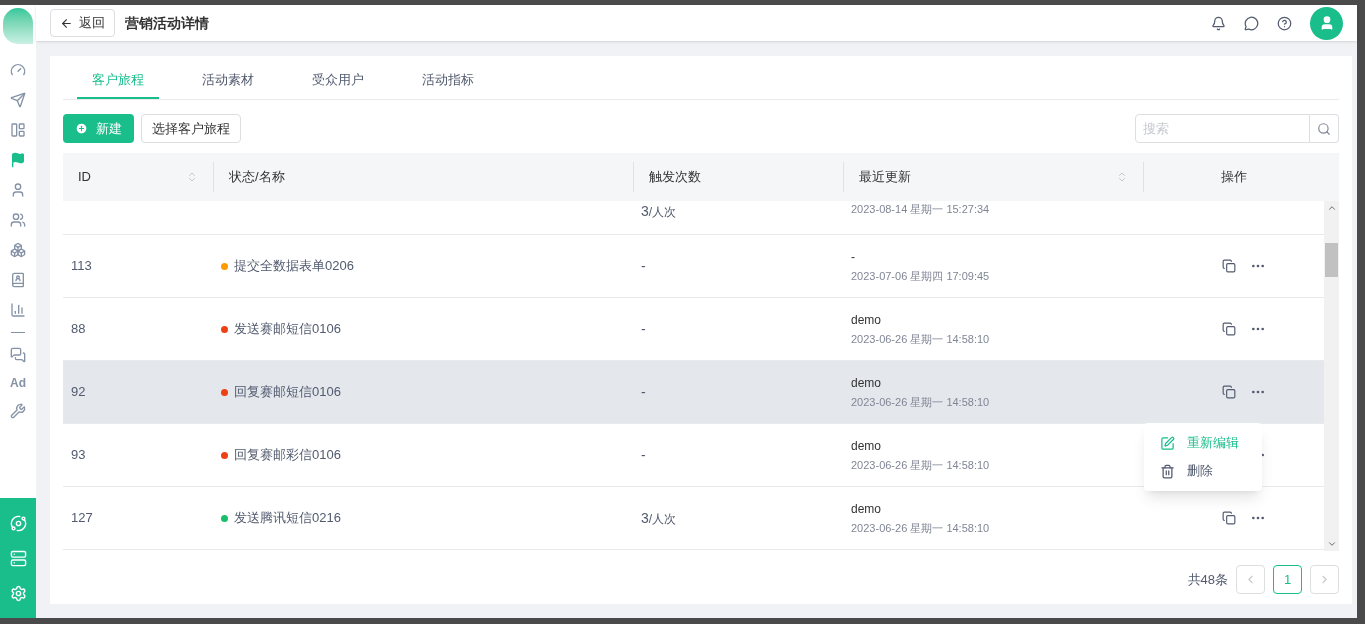 This screenshot has height=624, width=1365. I want to click on back-button: 返回, so click(82, 23).